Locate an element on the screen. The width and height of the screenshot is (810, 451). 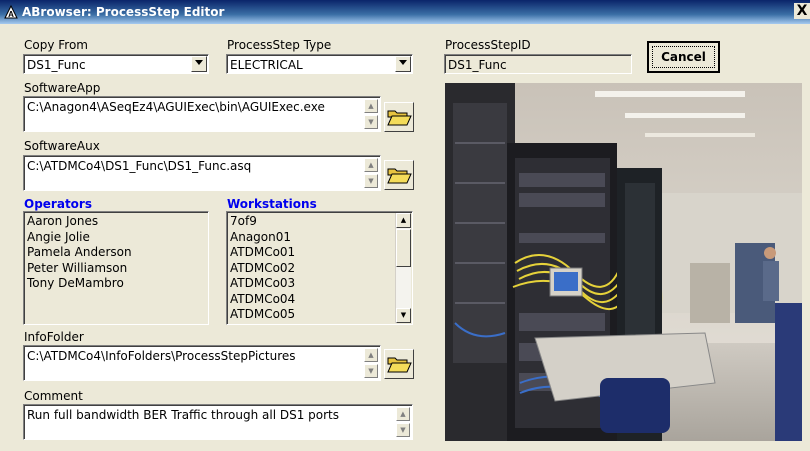
workstation-item: Anagon01 is located at coordinates (319, 238).